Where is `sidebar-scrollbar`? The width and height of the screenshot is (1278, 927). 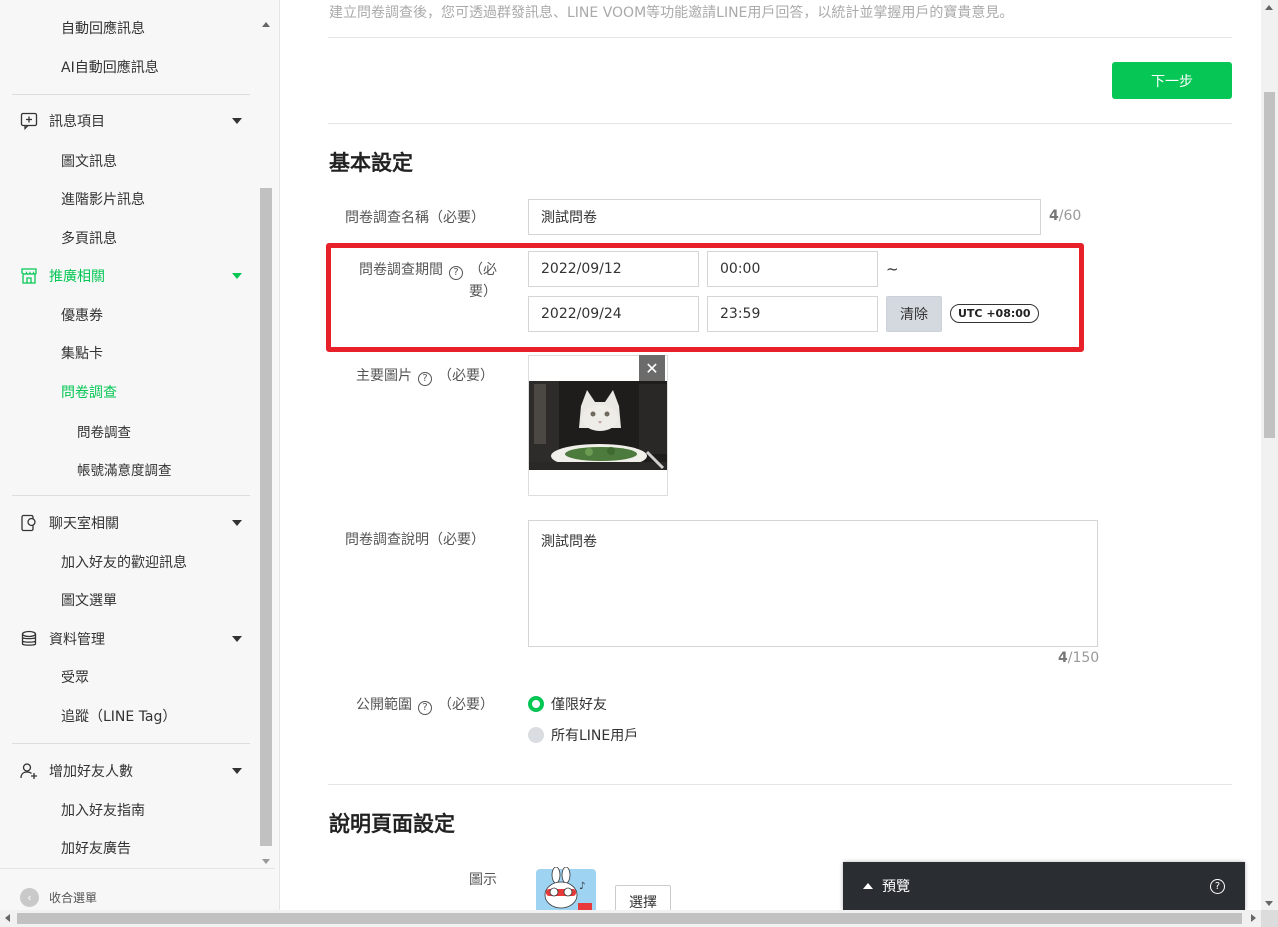 sidebar-scrollbar is located at coordinates (266, 442).